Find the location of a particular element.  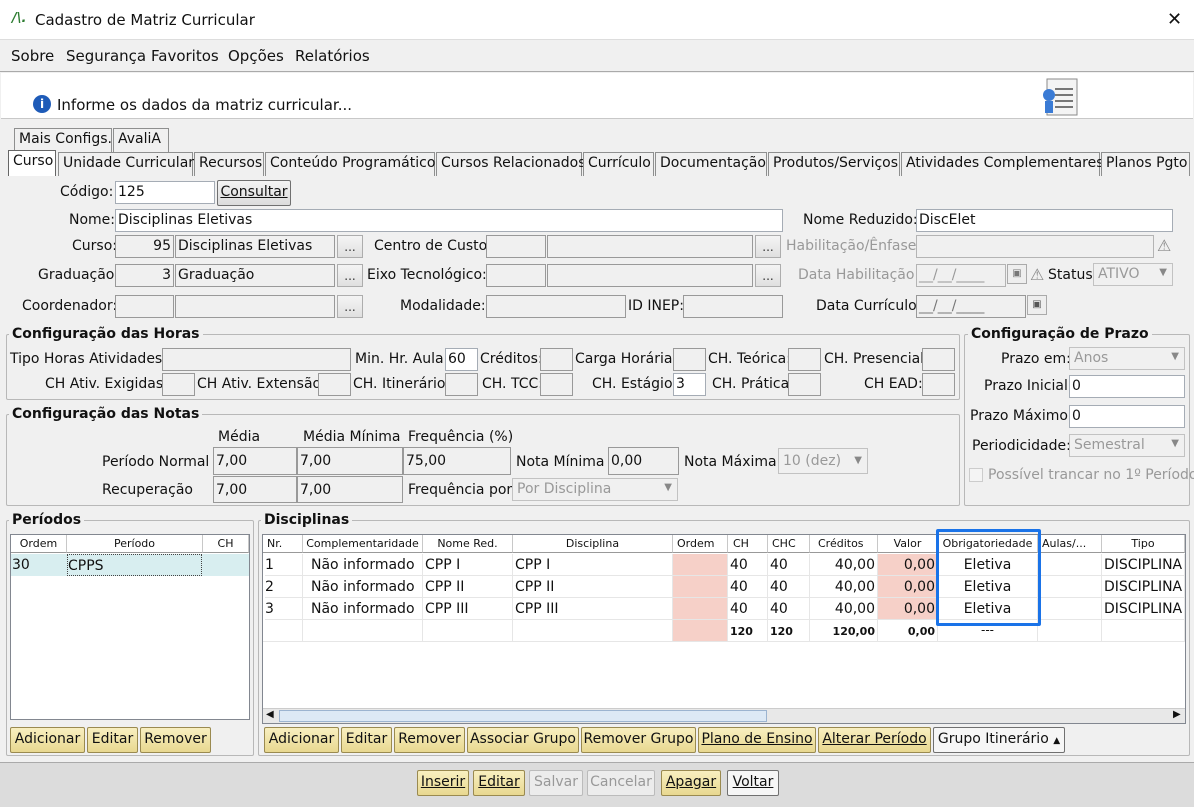

ch-ead-field is located at coordinates (938, 384).